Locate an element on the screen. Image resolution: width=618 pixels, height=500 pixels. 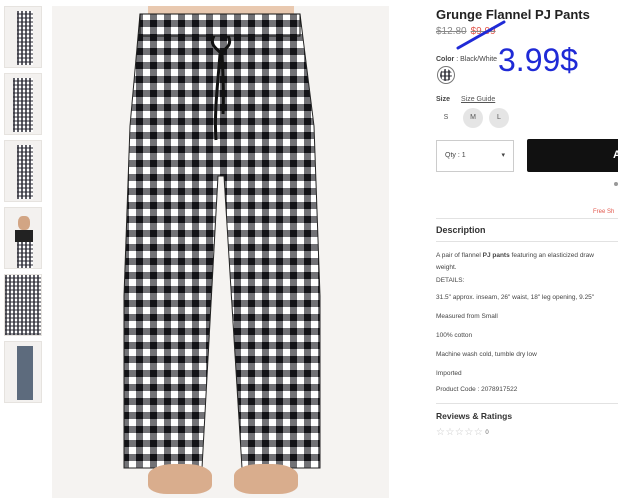
size-label: Size is located at coordinates (443, 99).